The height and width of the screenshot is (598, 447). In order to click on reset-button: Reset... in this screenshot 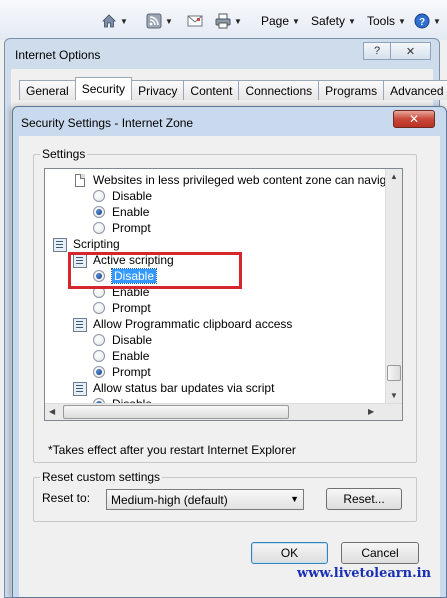, I will do `click(364, 499)`.